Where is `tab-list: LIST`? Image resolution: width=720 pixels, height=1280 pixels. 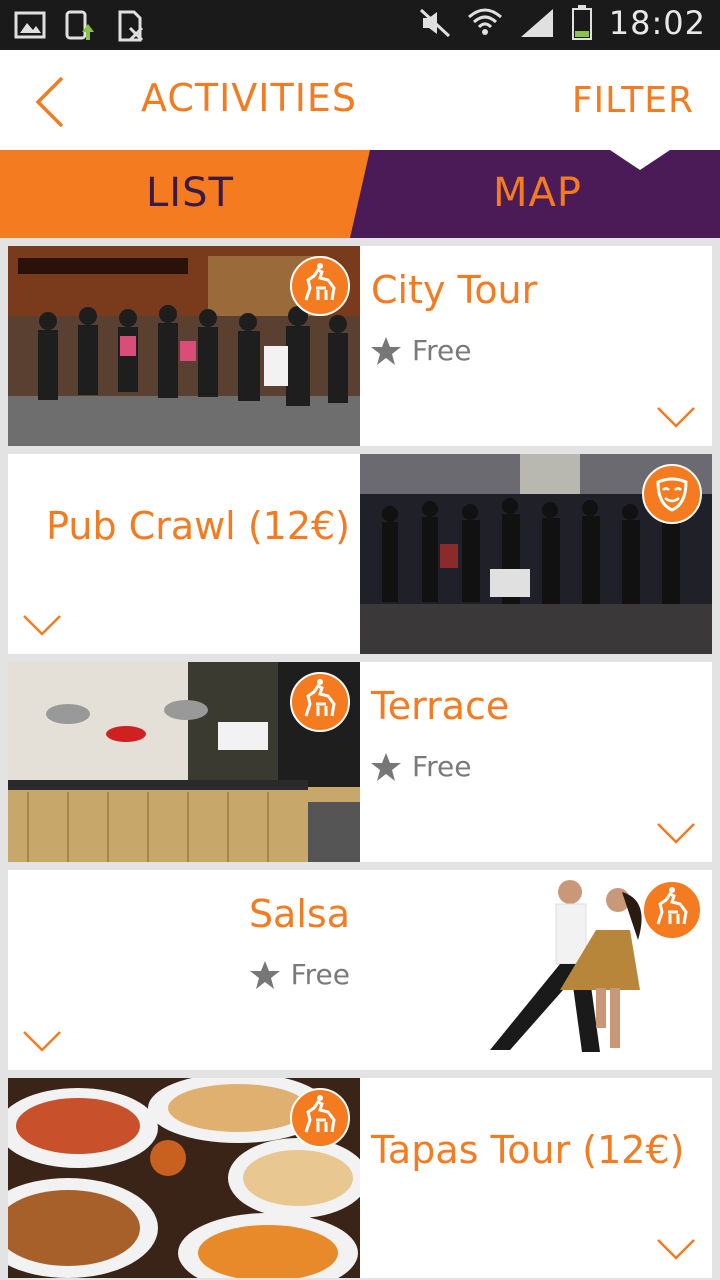
tab-list: LIST is located at coordinates (185, 194).